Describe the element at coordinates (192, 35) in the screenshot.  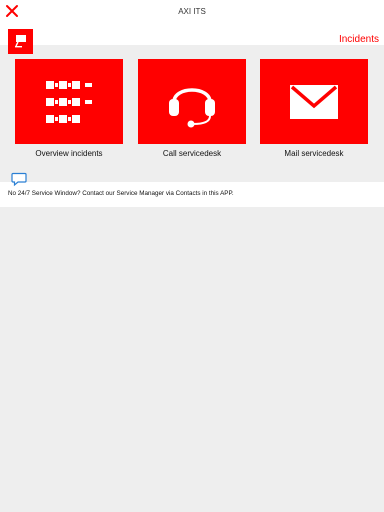
I see `subheader-bar` at that location.